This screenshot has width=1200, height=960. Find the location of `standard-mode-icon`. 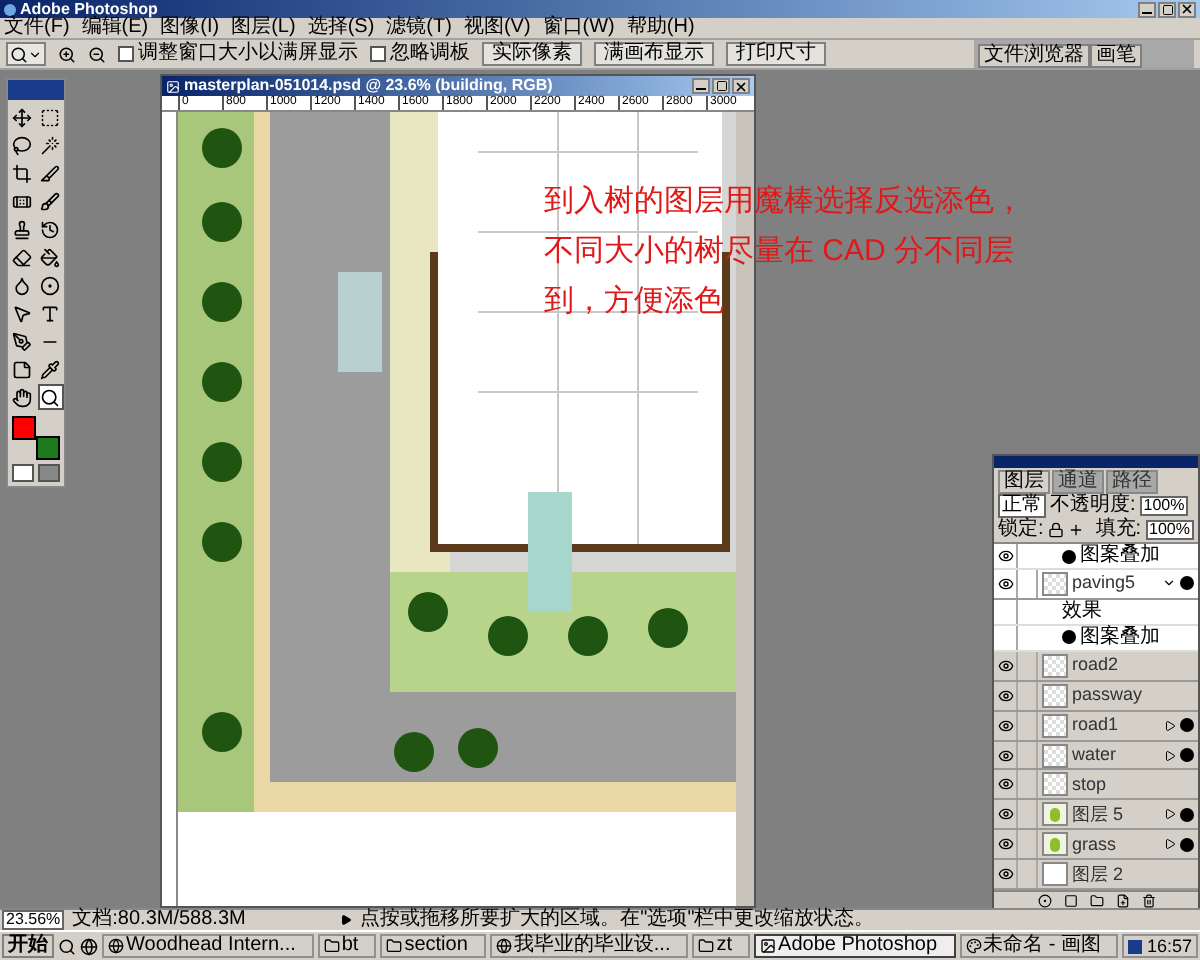

standard-mode-icon is located at coordinates (23, 473).